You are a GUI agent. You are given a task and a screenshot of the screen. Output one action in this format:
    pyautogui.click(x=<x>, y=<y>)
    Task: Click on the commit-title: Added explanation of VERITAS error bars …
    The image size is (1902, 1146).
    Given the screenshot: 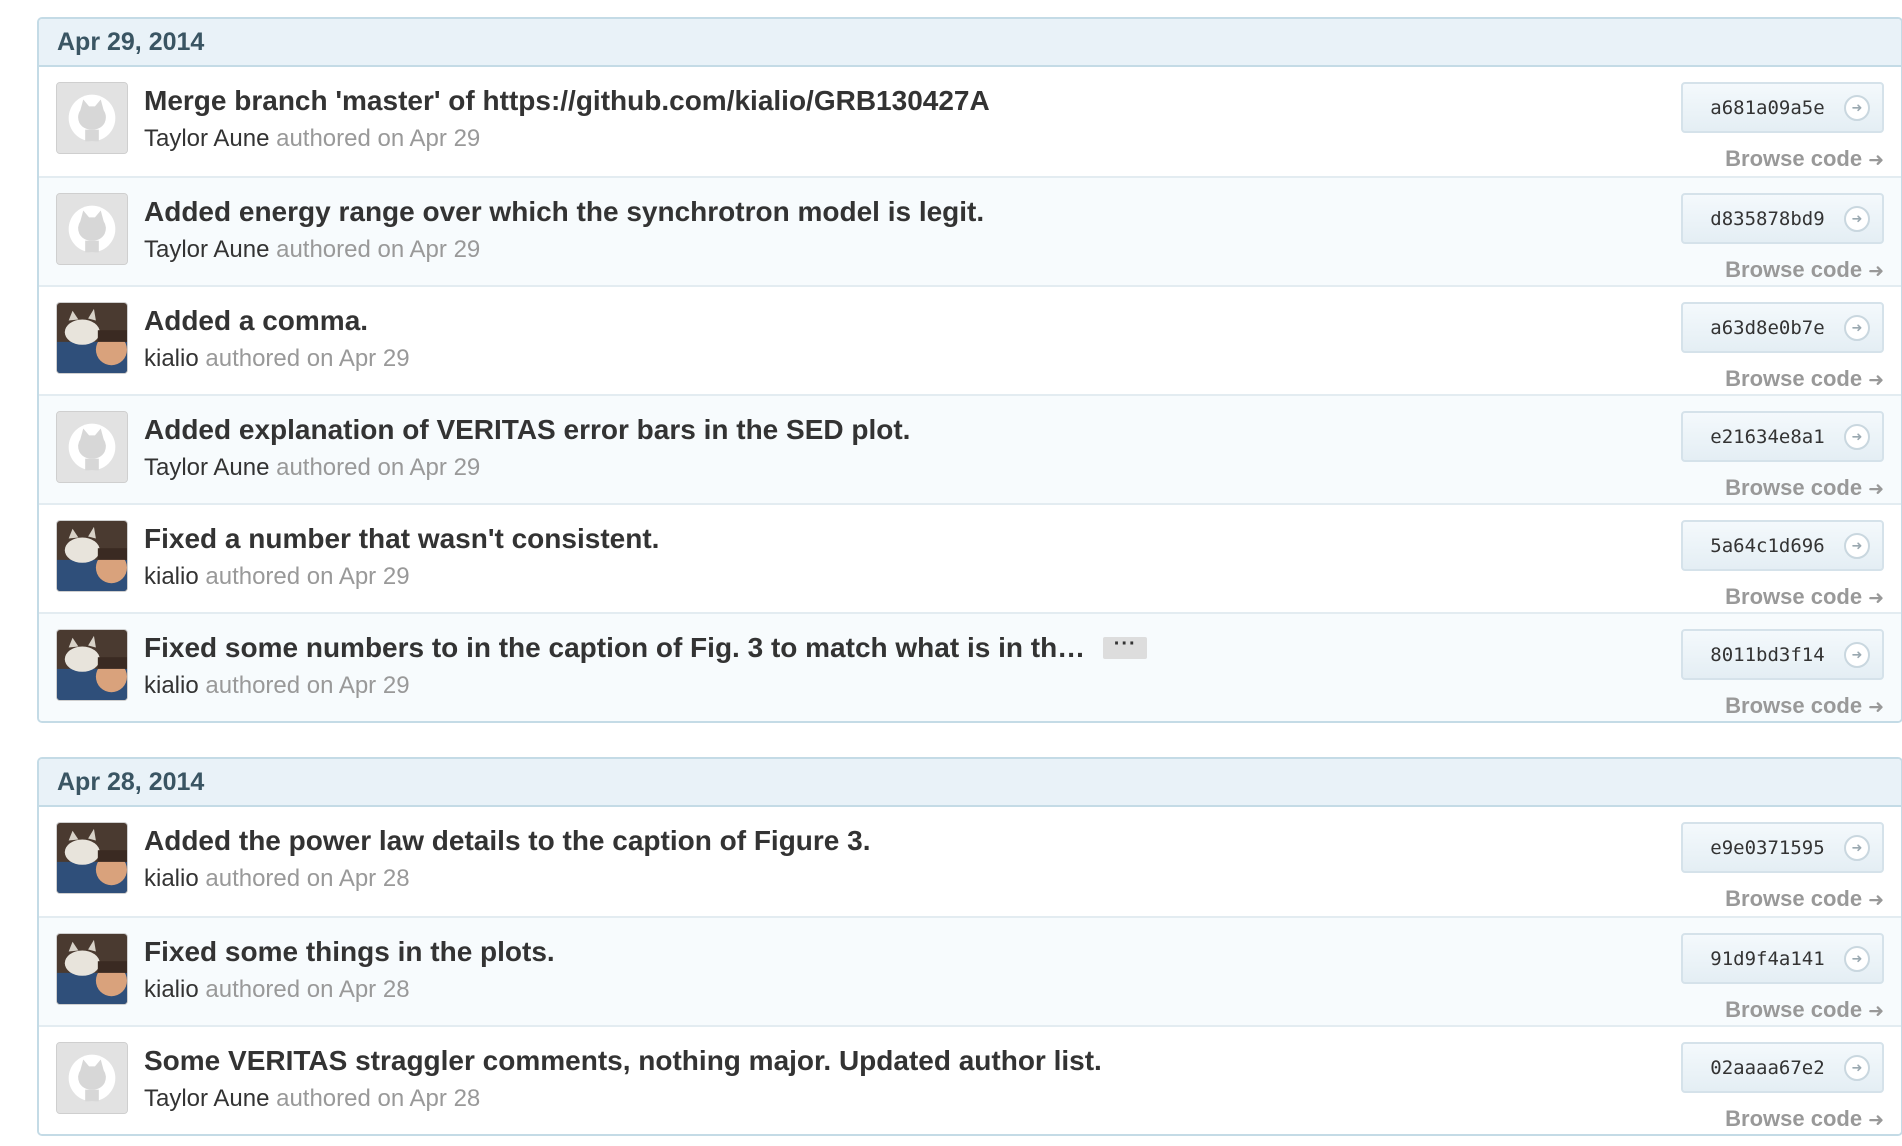 What is the action you would take?
    pyautogui.click(x=527, y=430)
    